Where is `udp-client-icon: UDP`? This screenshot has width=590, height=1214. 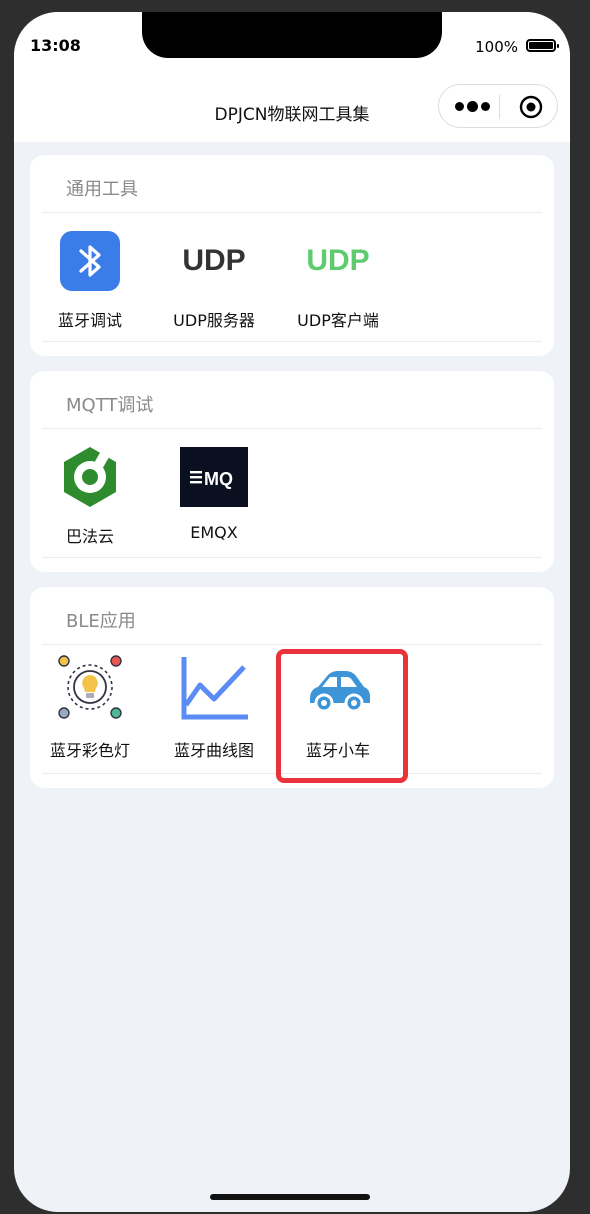
udp-client-icon: UDP is located at coordinates (338, 260).